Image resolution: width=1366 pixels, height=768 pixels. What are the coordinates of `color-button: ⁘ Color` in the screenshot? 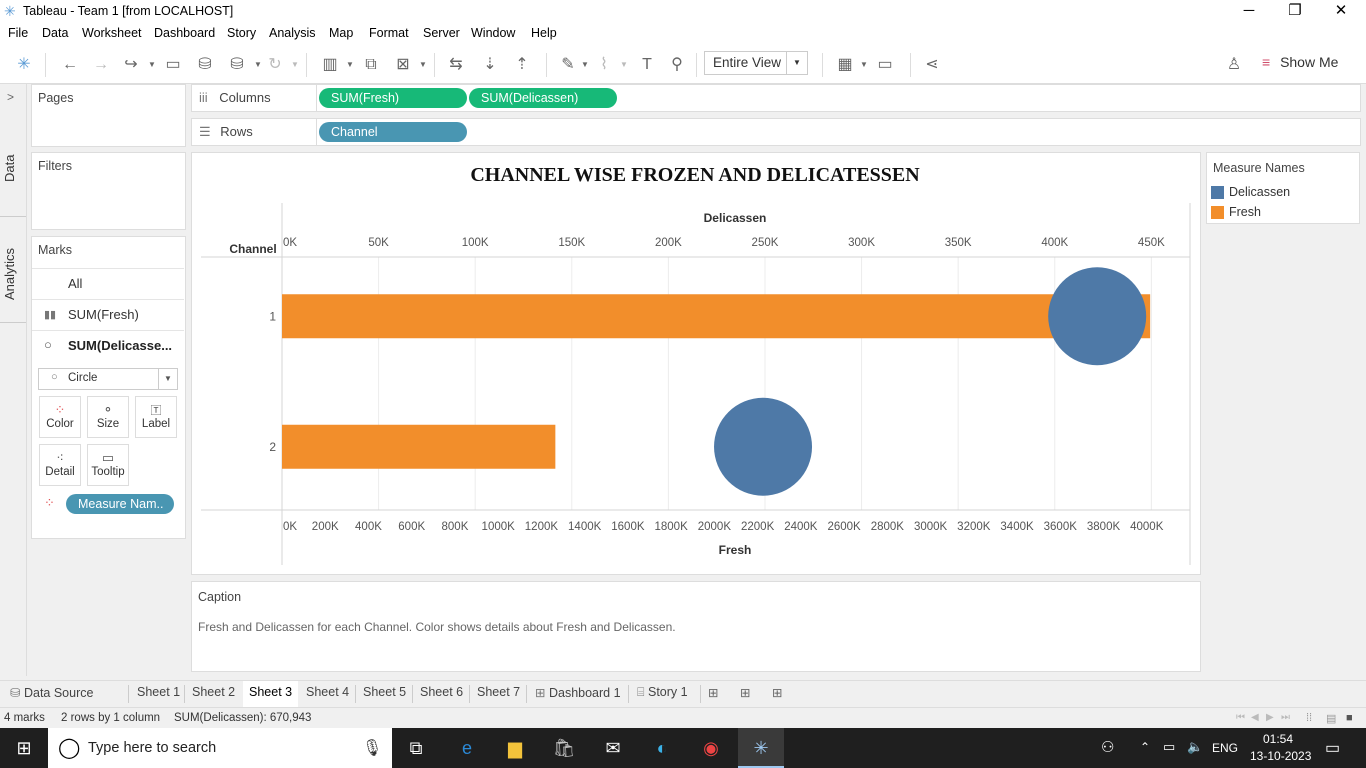 It's located at (60, 417).